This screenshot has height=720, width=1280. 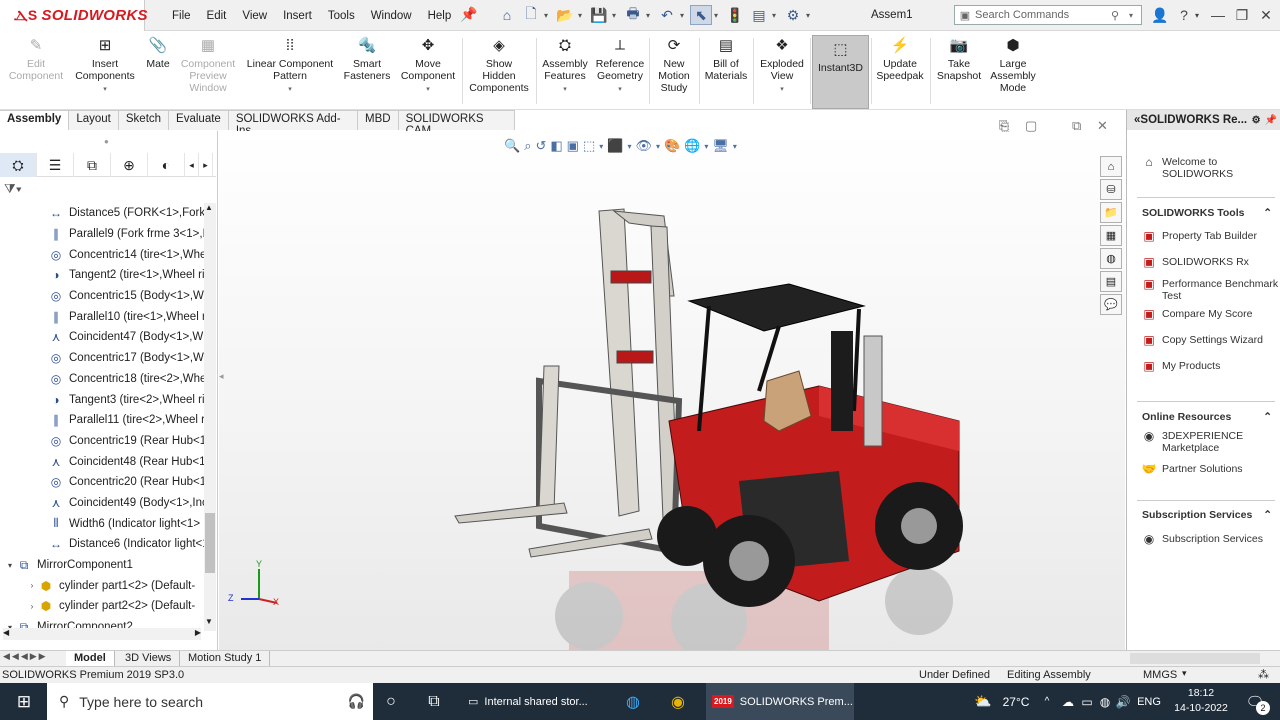 I want to click on component-preview-window-button: ▦ Component Preview Window, so click(x=208, y=71).